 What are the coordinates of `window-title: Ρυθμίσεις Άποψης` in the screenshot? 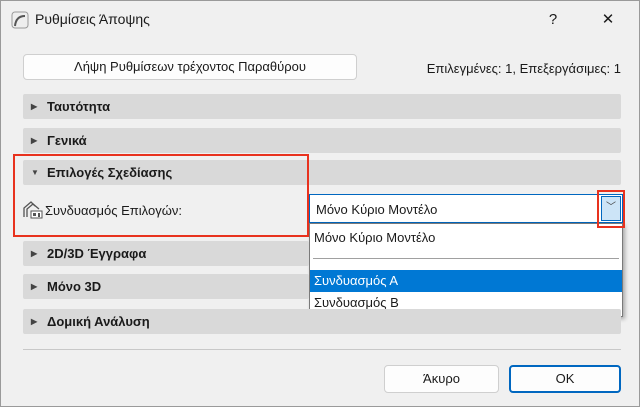 It's located at (92, 19).